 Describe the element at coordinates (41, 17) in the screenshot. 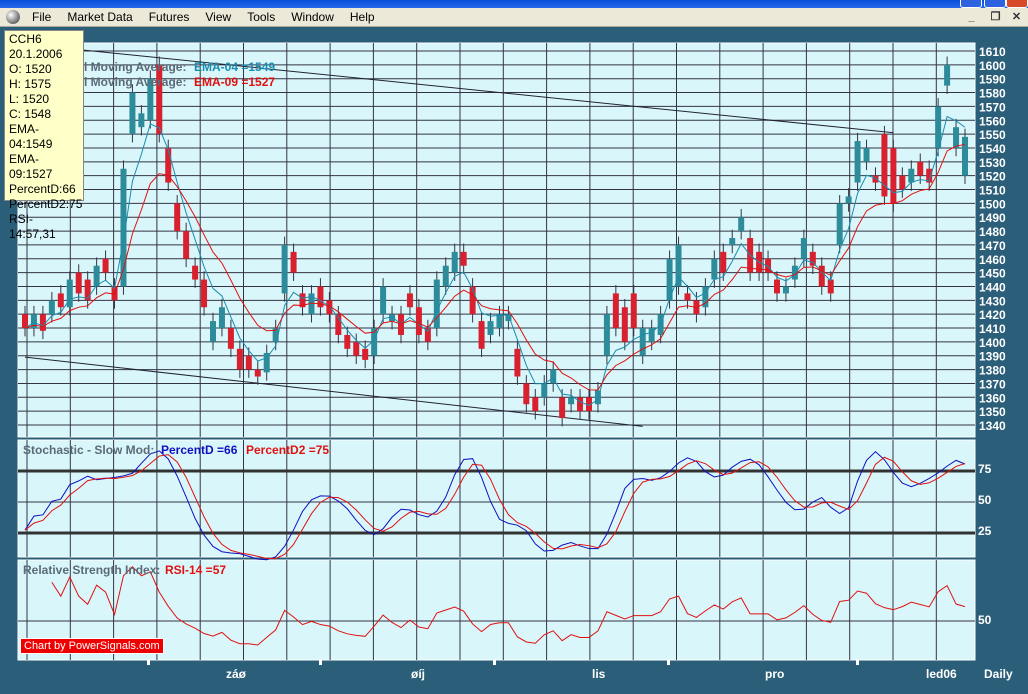

I see `menu-file: File` at that location.